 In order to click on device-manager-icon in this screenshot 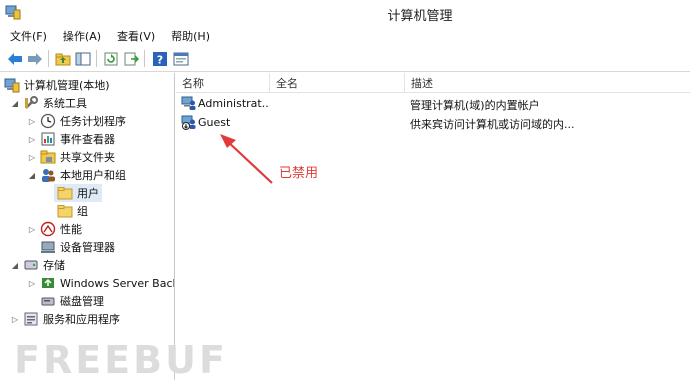, I will do `click(48, 247)`.